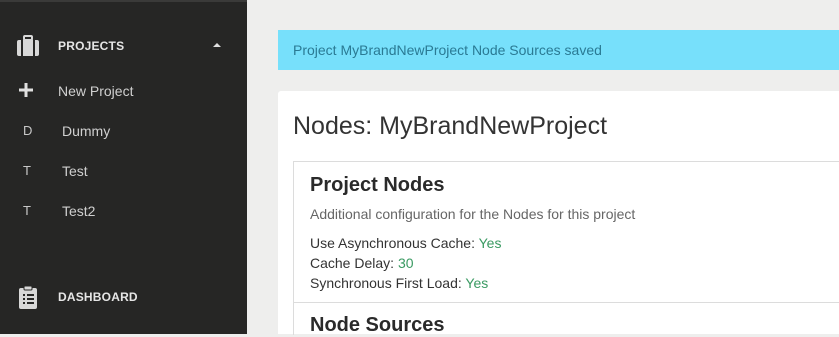  Describe the element at coordinates (392, 243) in the screenshot. I see `setting-label: Use Asynchronous Cache:` at that location.